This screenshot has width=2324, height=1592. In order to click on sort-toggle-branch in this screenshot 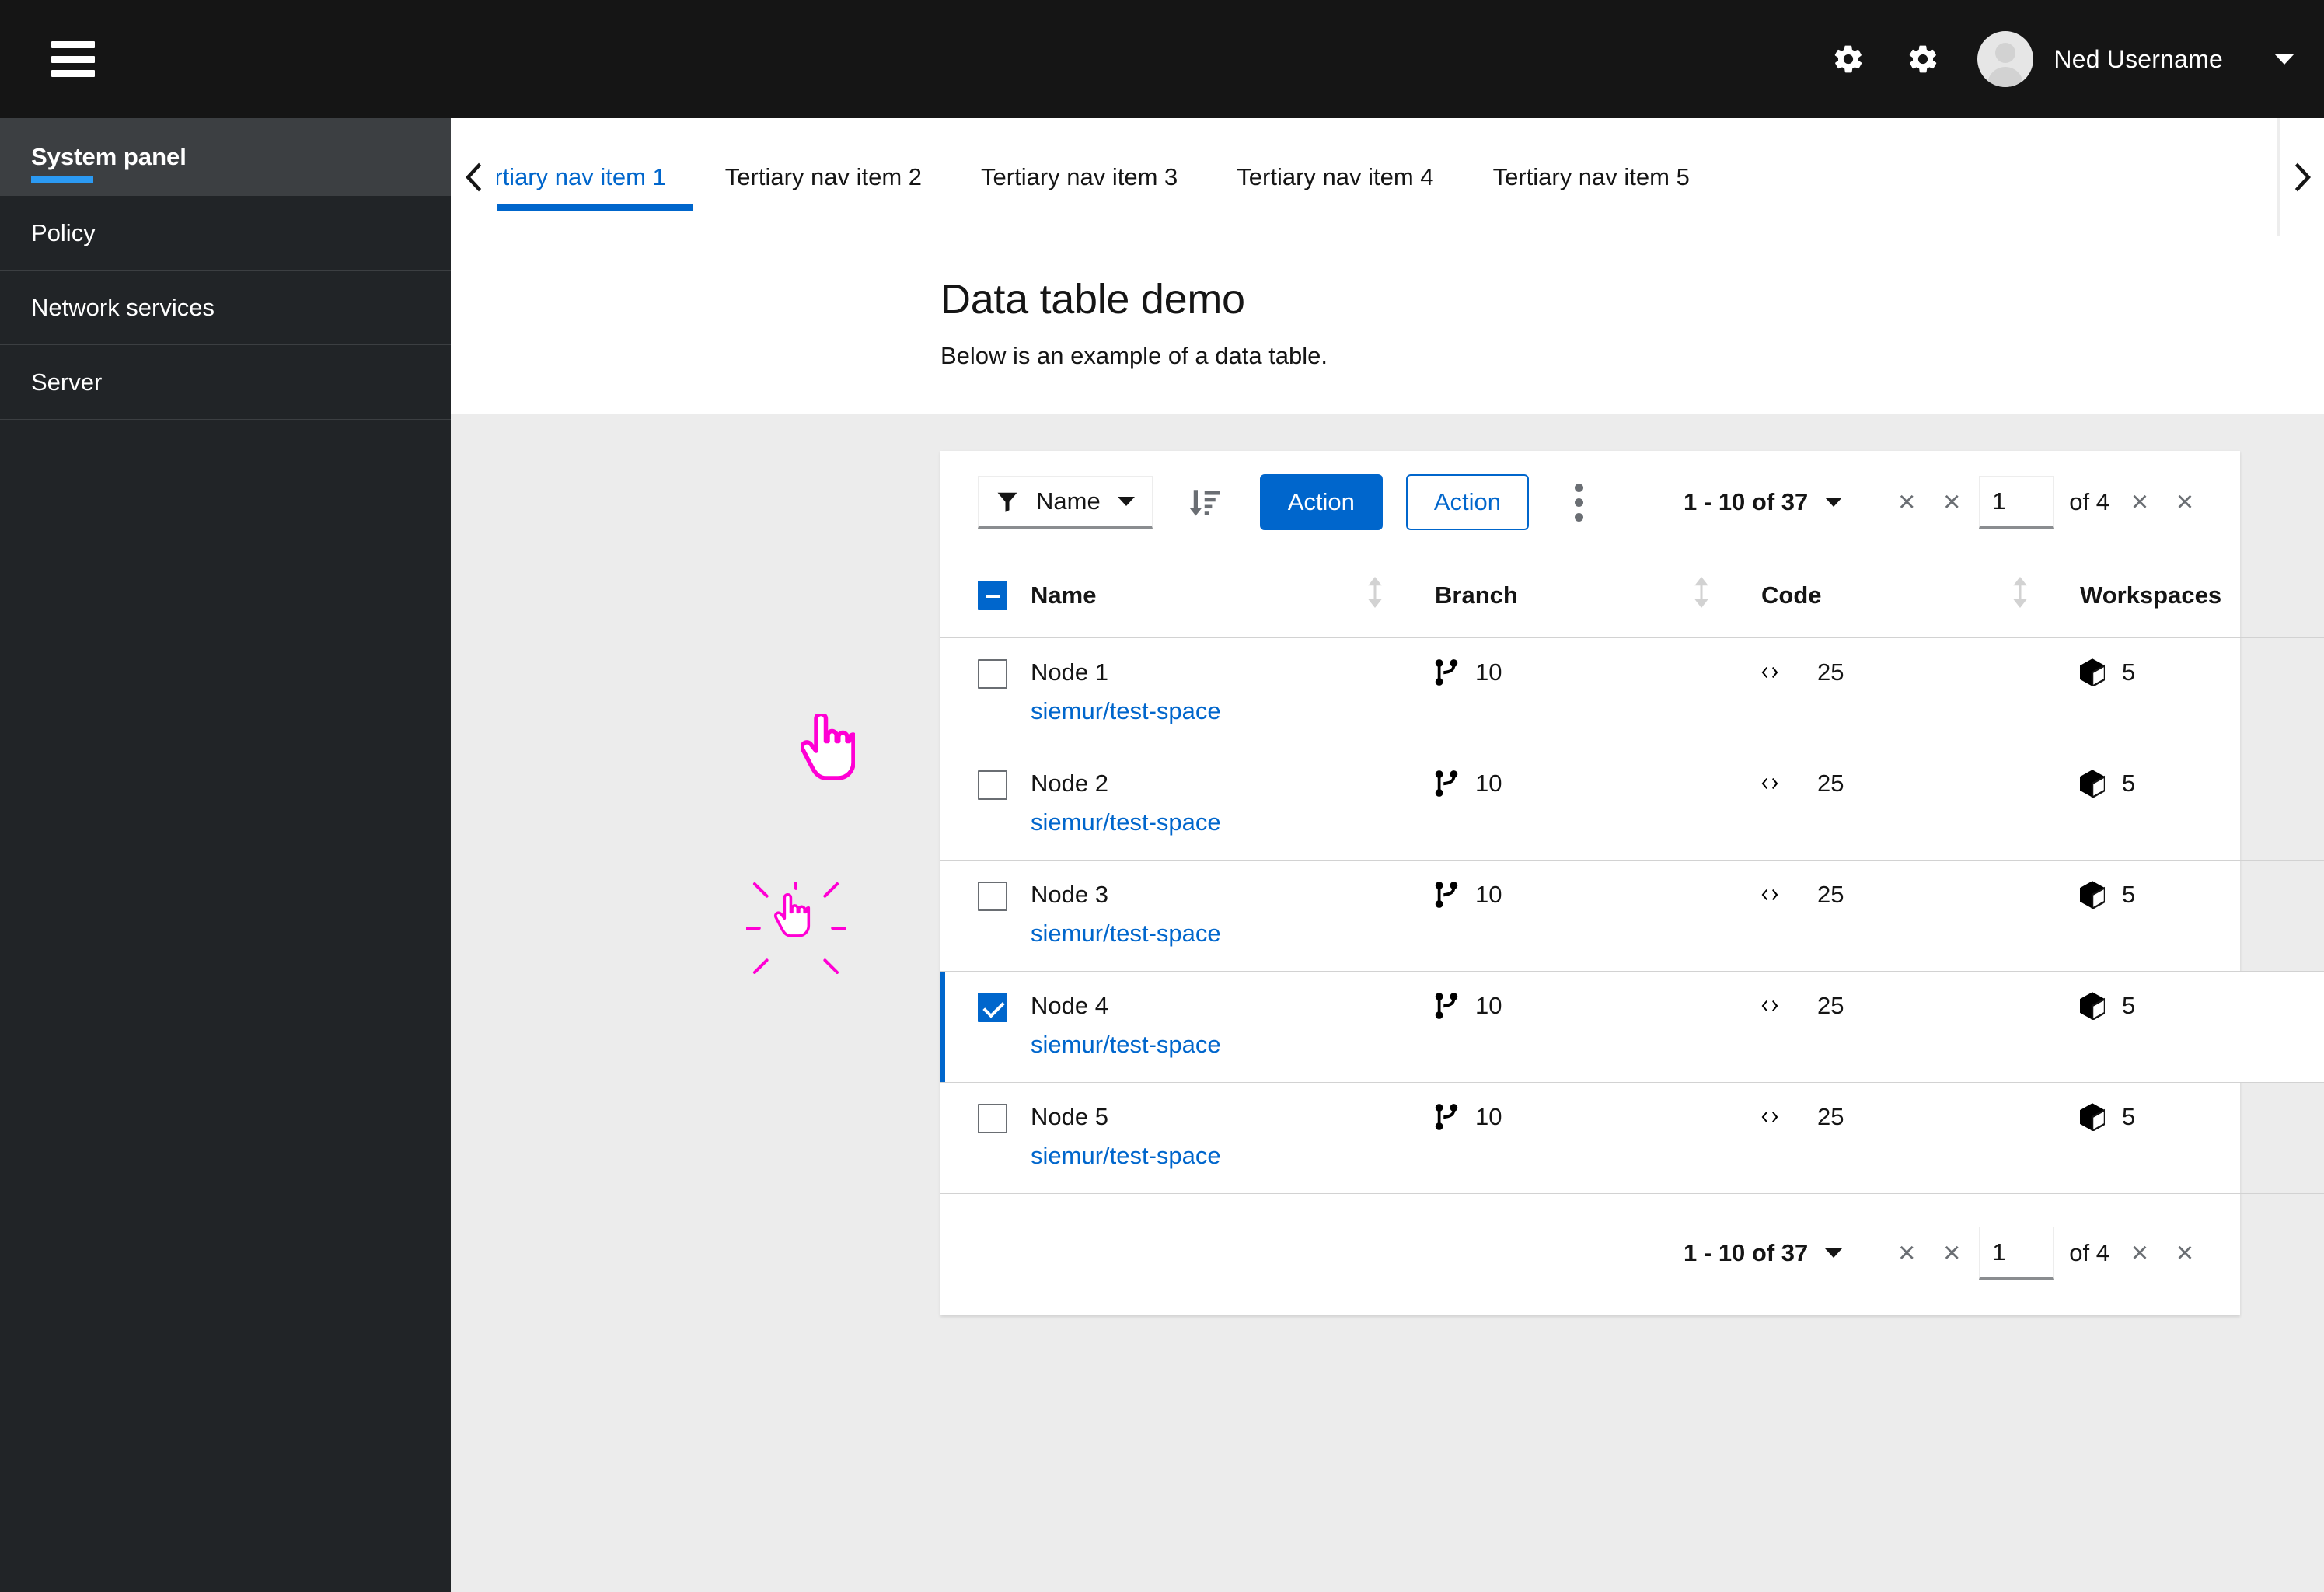, I will do `click(1726, 595)`.